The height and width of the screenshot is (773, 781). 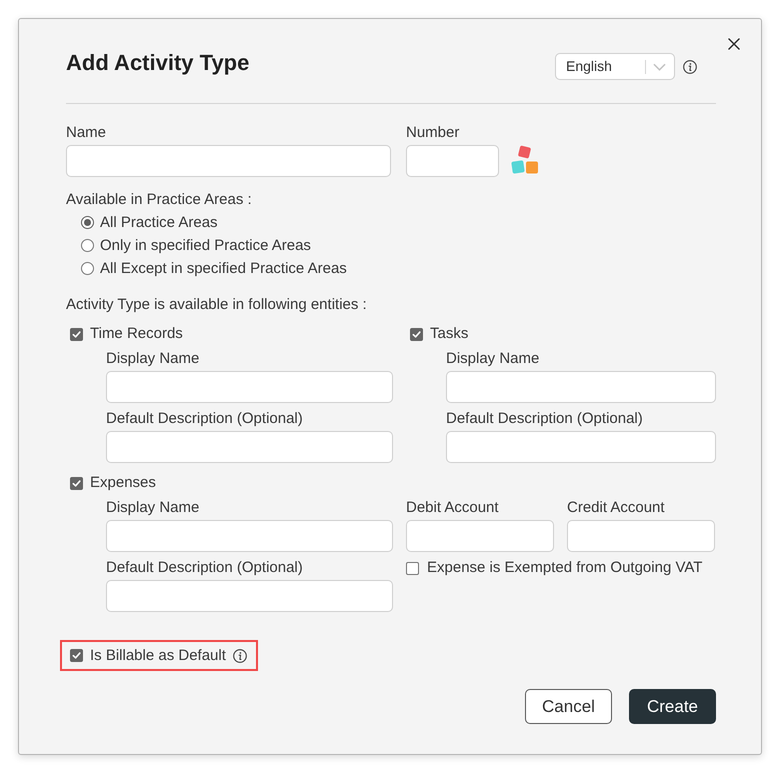 I want to click on radio-label: Only in specified Practice Areas, so click(x=205, y=246).